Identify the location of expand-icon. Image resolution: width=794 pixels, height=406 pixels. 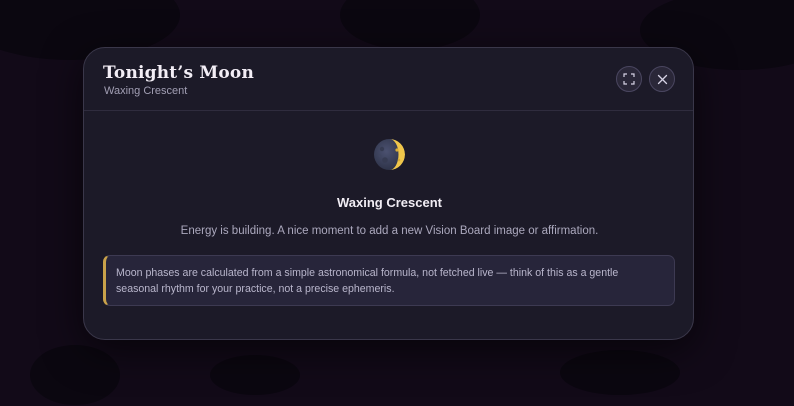
(629, 79).